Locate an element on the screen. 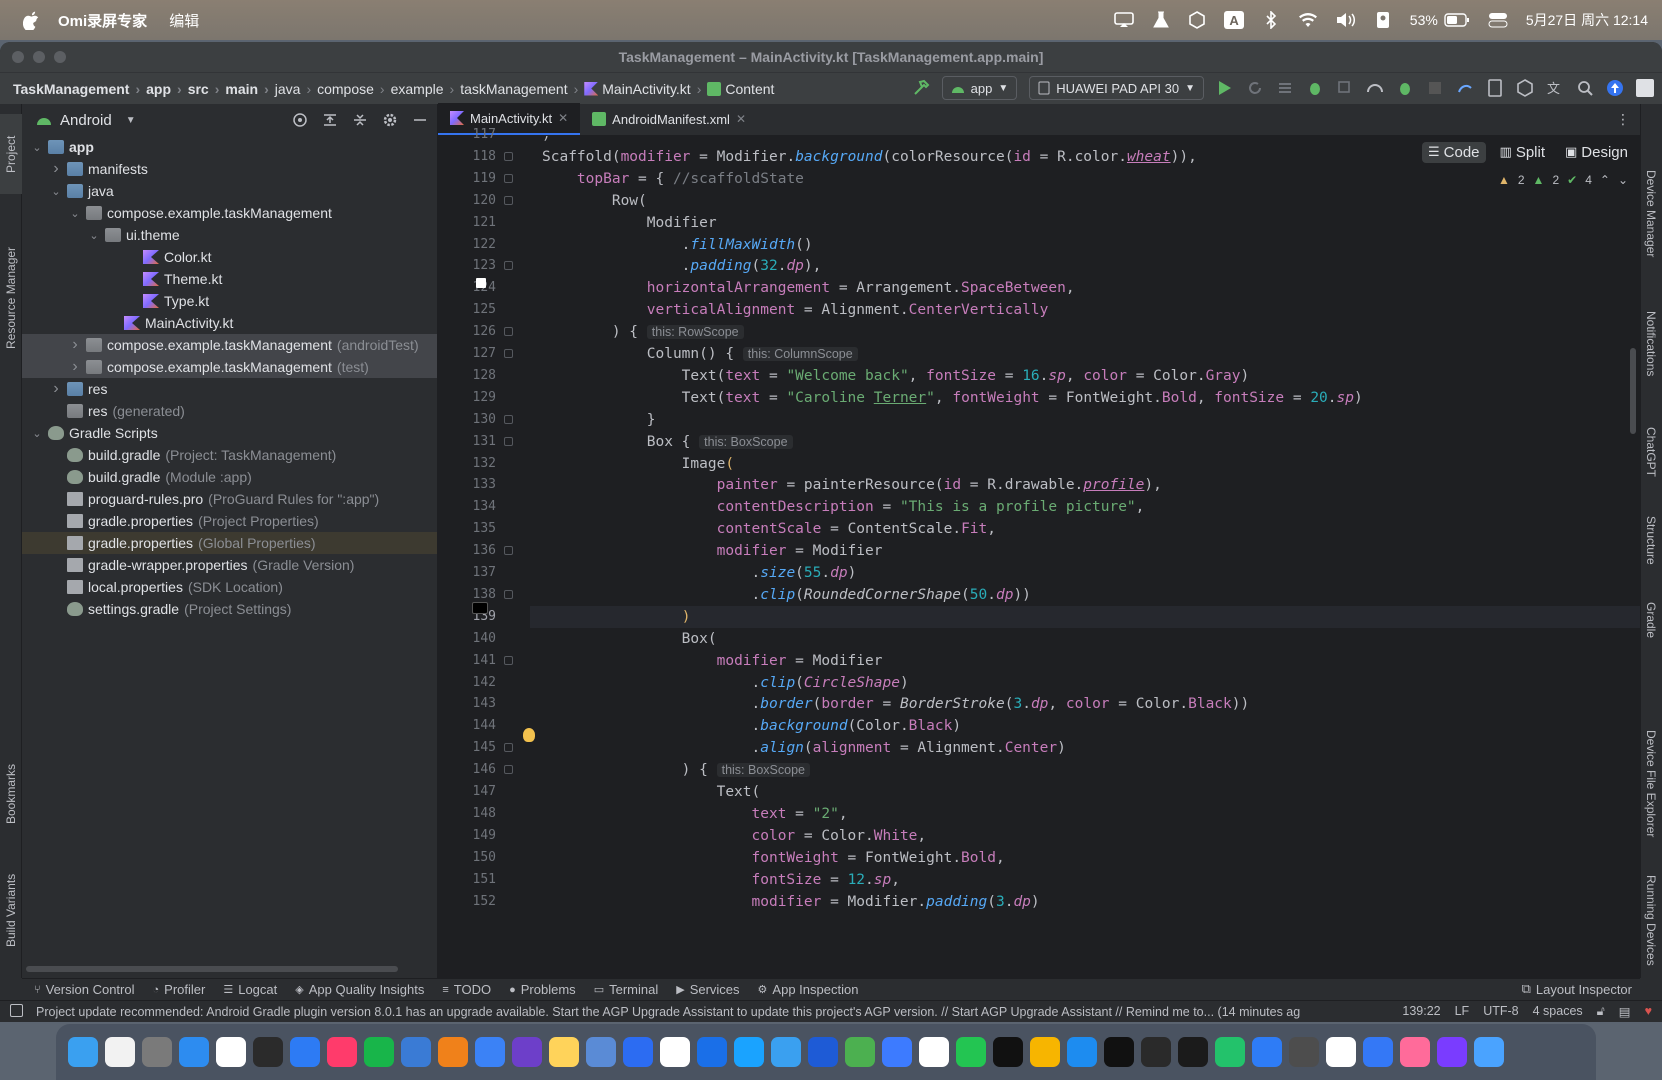  tasks-icon is located at coordinates (675, 1052).